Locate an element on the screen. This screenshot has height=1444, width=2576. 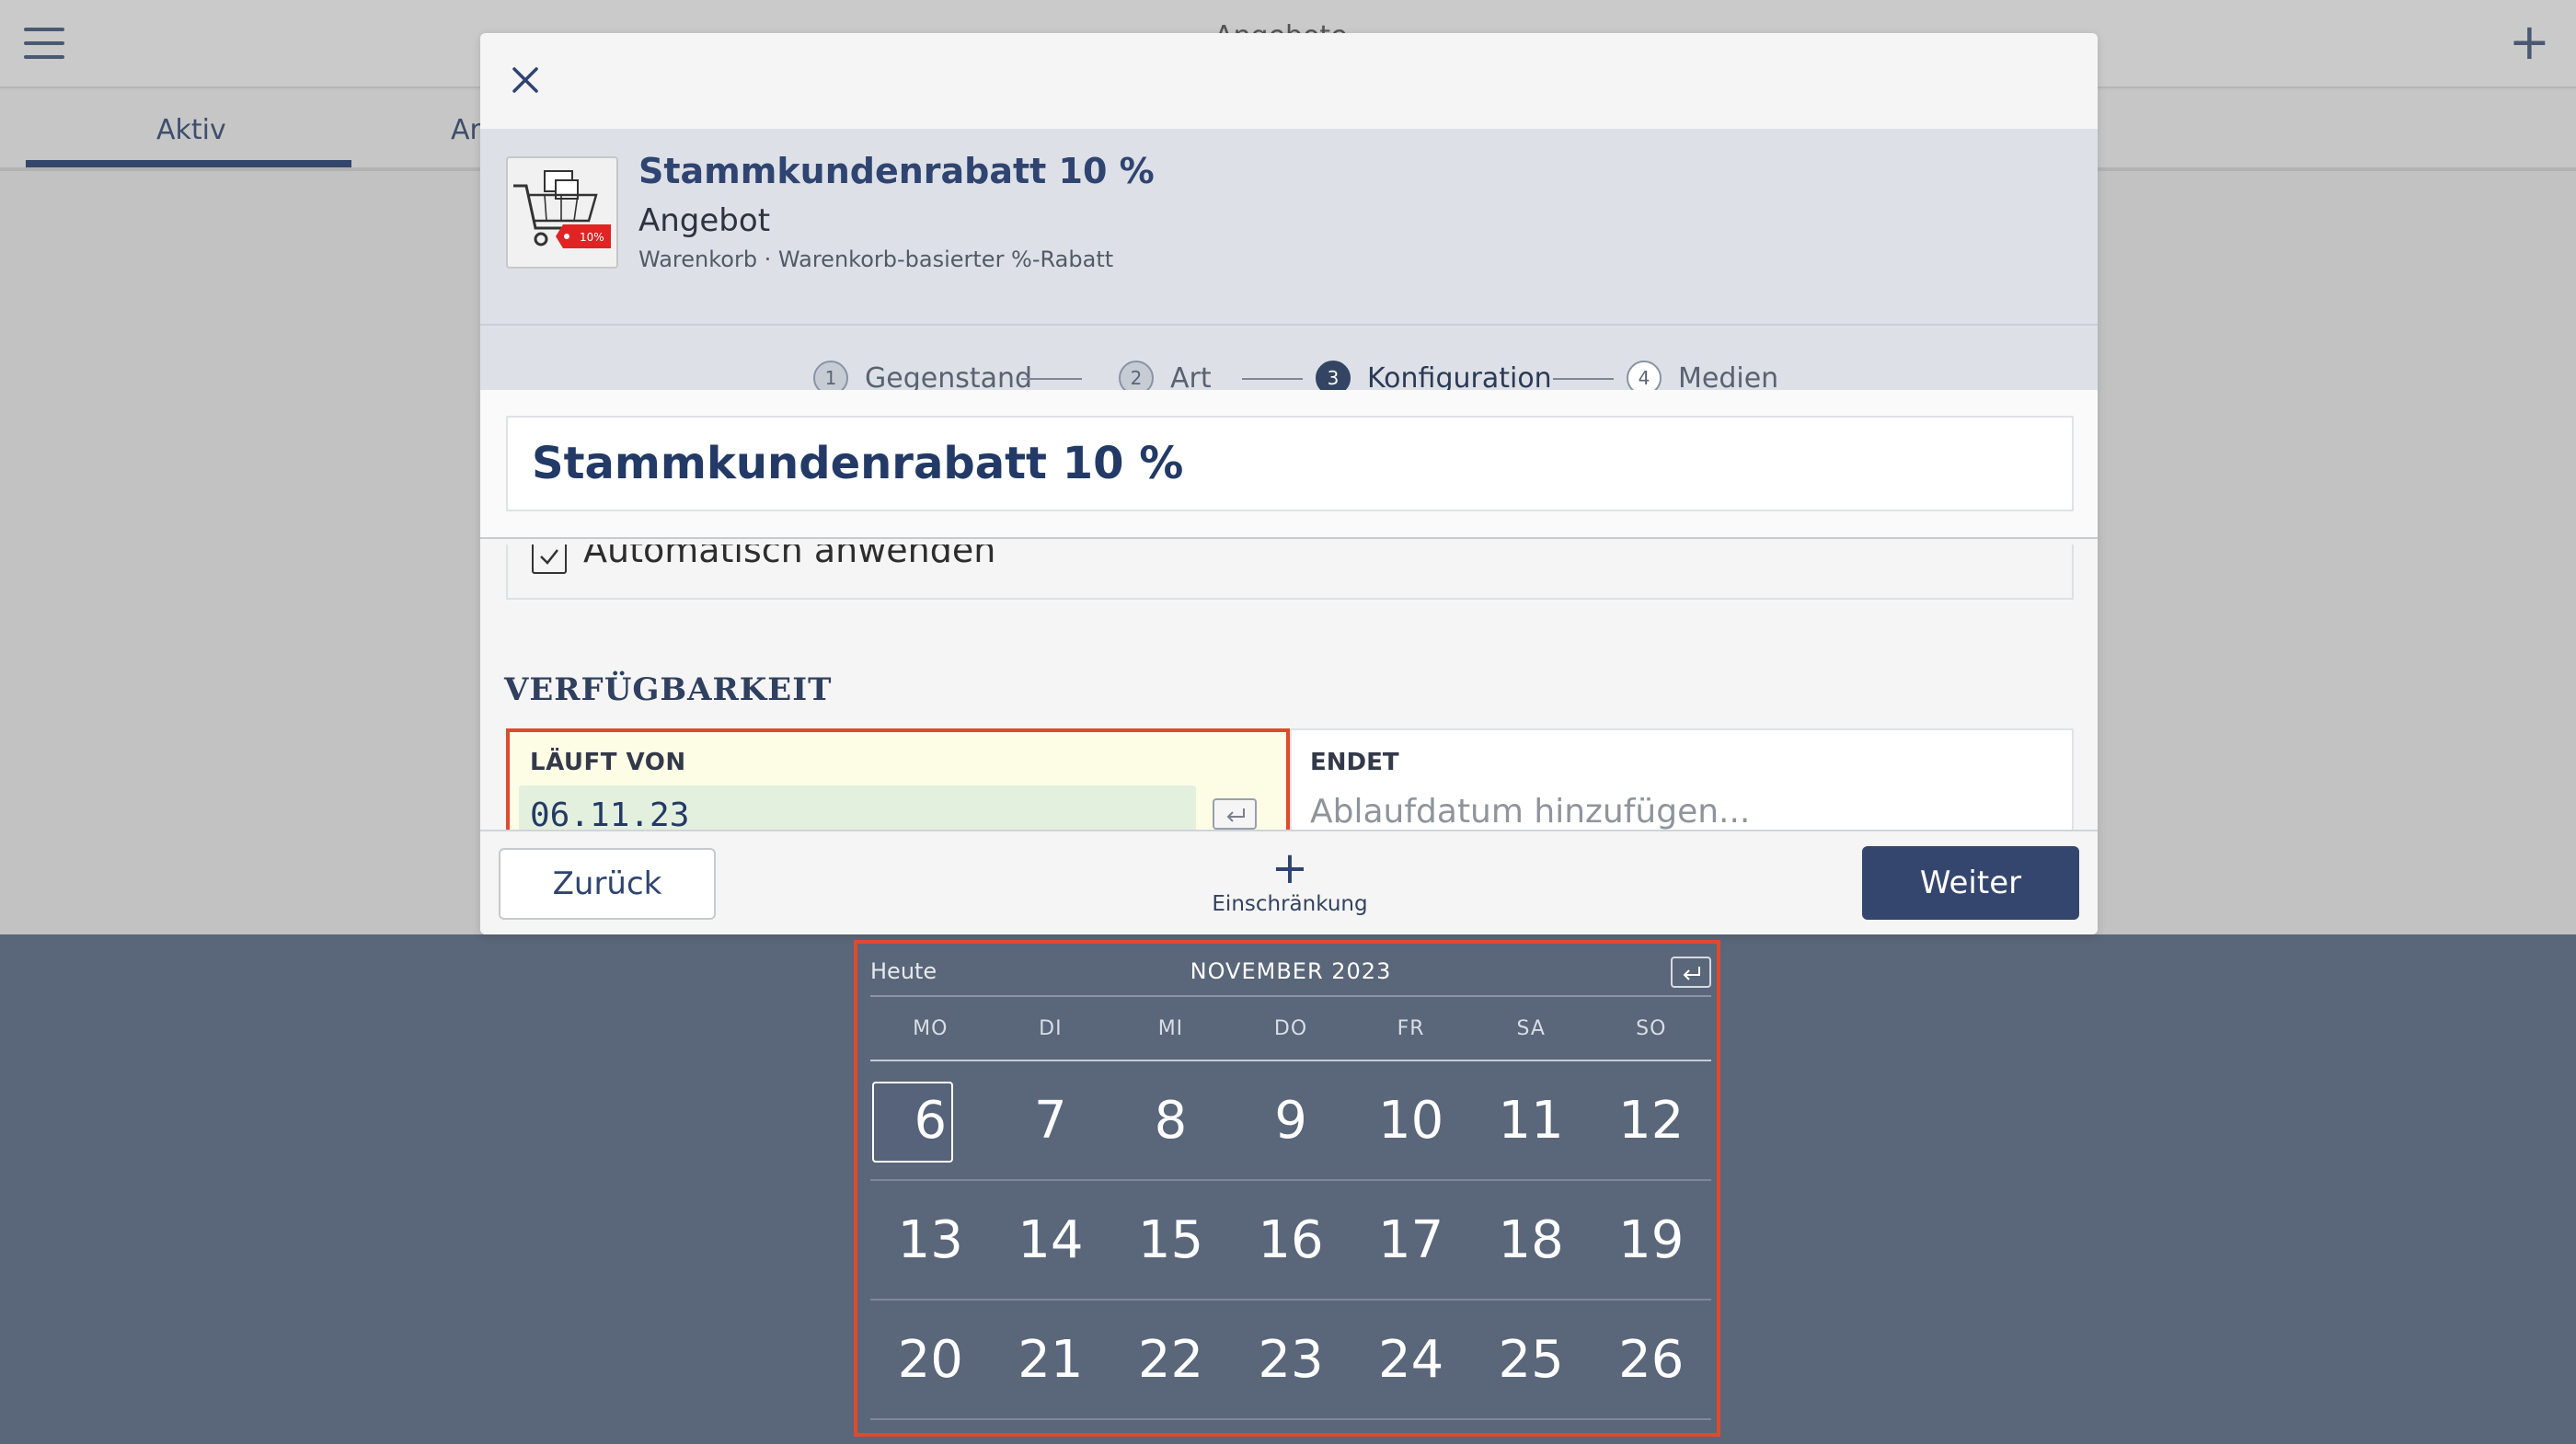
day-number: 8 is located at coordinates (1171, 1120).